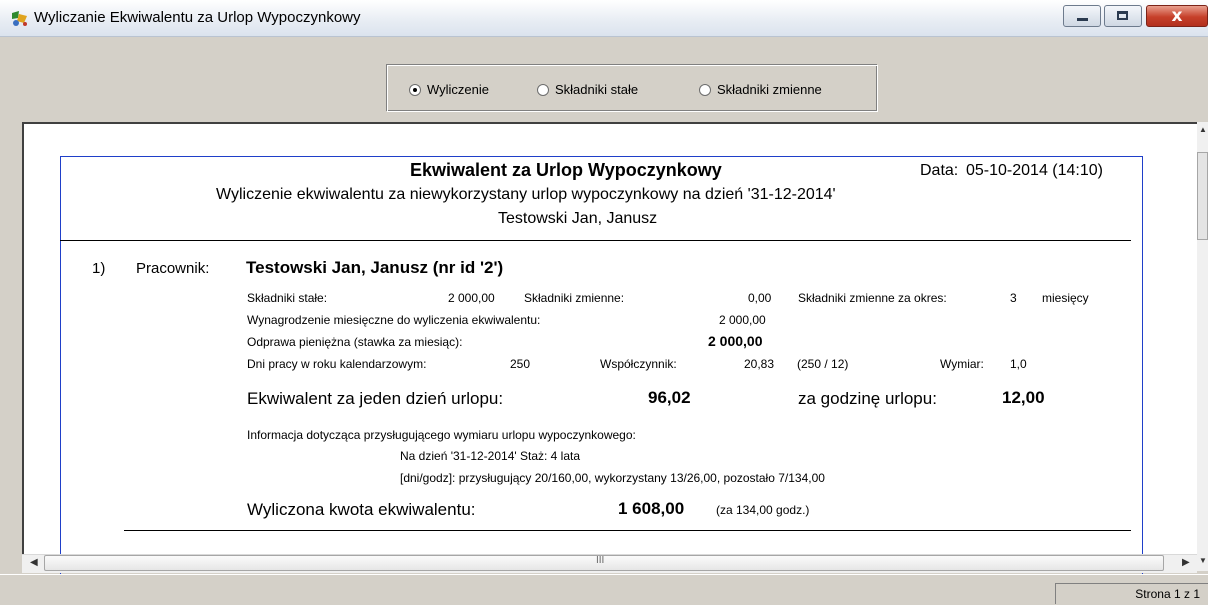 The width and height of the screenshot is (1208, 605). What do you see at coordinates (867, 398) in the screenshot?
I see `hour-equivalent-label: za godzinę urlopu:` at bounding box center [867, 398].